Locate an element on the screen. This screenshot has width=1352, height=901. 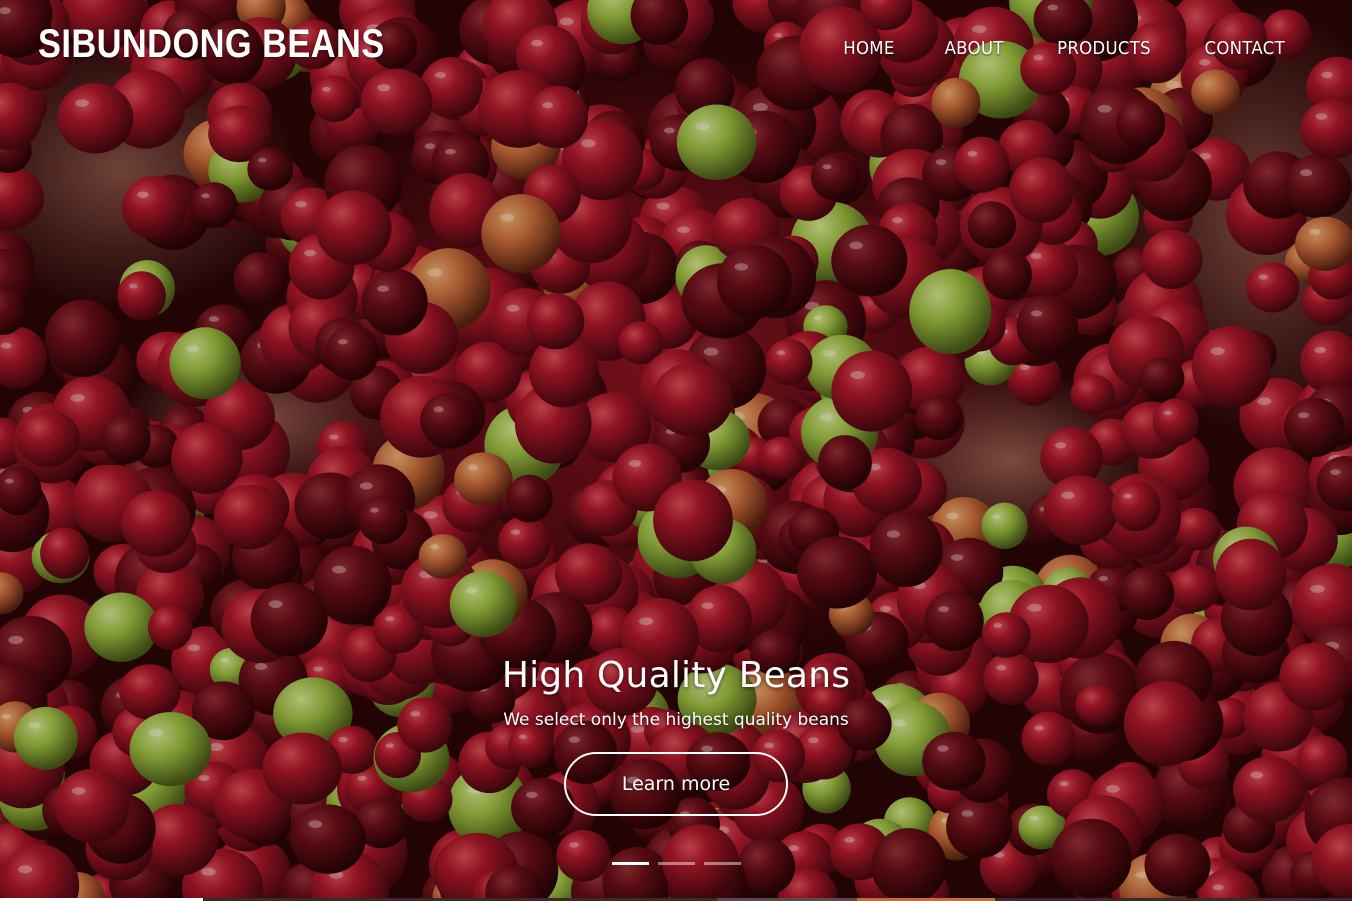
nav-about: ABOUT is located at coordinates (974, 48).